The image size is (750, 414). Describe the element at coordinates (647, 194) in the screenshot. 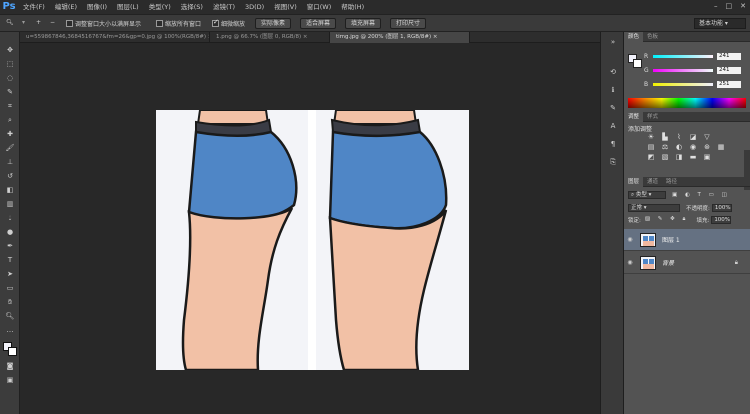

I see `filter-kind-select: ⌕ 类型 ▾` at that location.